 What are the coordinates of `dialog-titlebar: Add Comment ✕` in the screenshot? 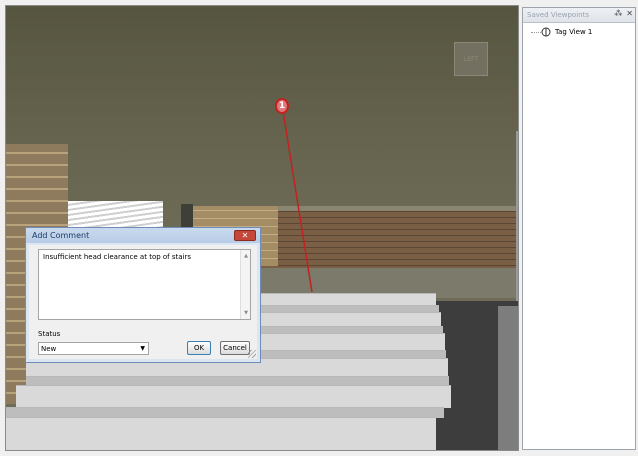 It's located at (143, 235).